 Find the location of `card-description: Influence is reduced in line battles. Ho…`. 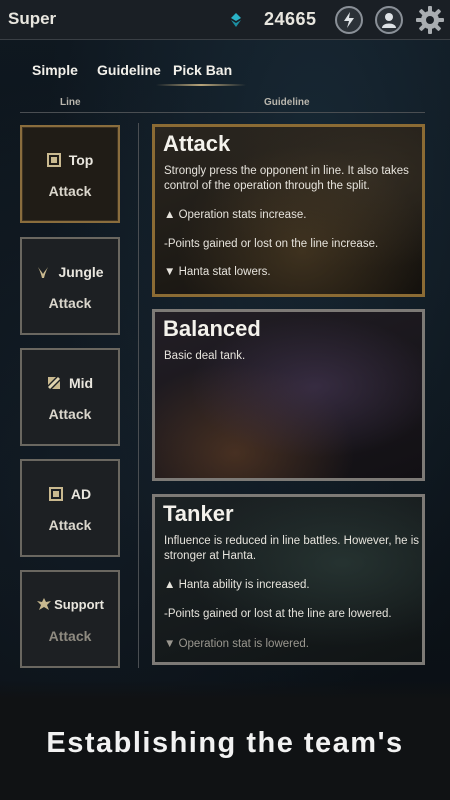

card-description: Influence is reduced in line battles. Ho… is located at coordinates (292, 548).